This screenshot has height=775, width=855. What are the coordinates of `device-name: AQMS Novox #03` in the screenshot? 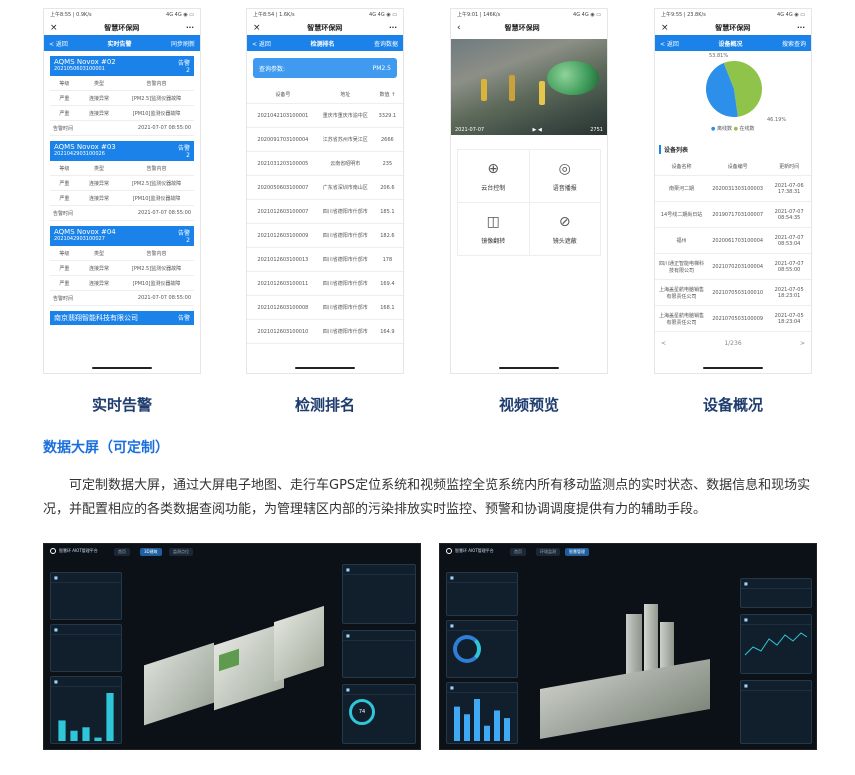 It's located at (85, 147).